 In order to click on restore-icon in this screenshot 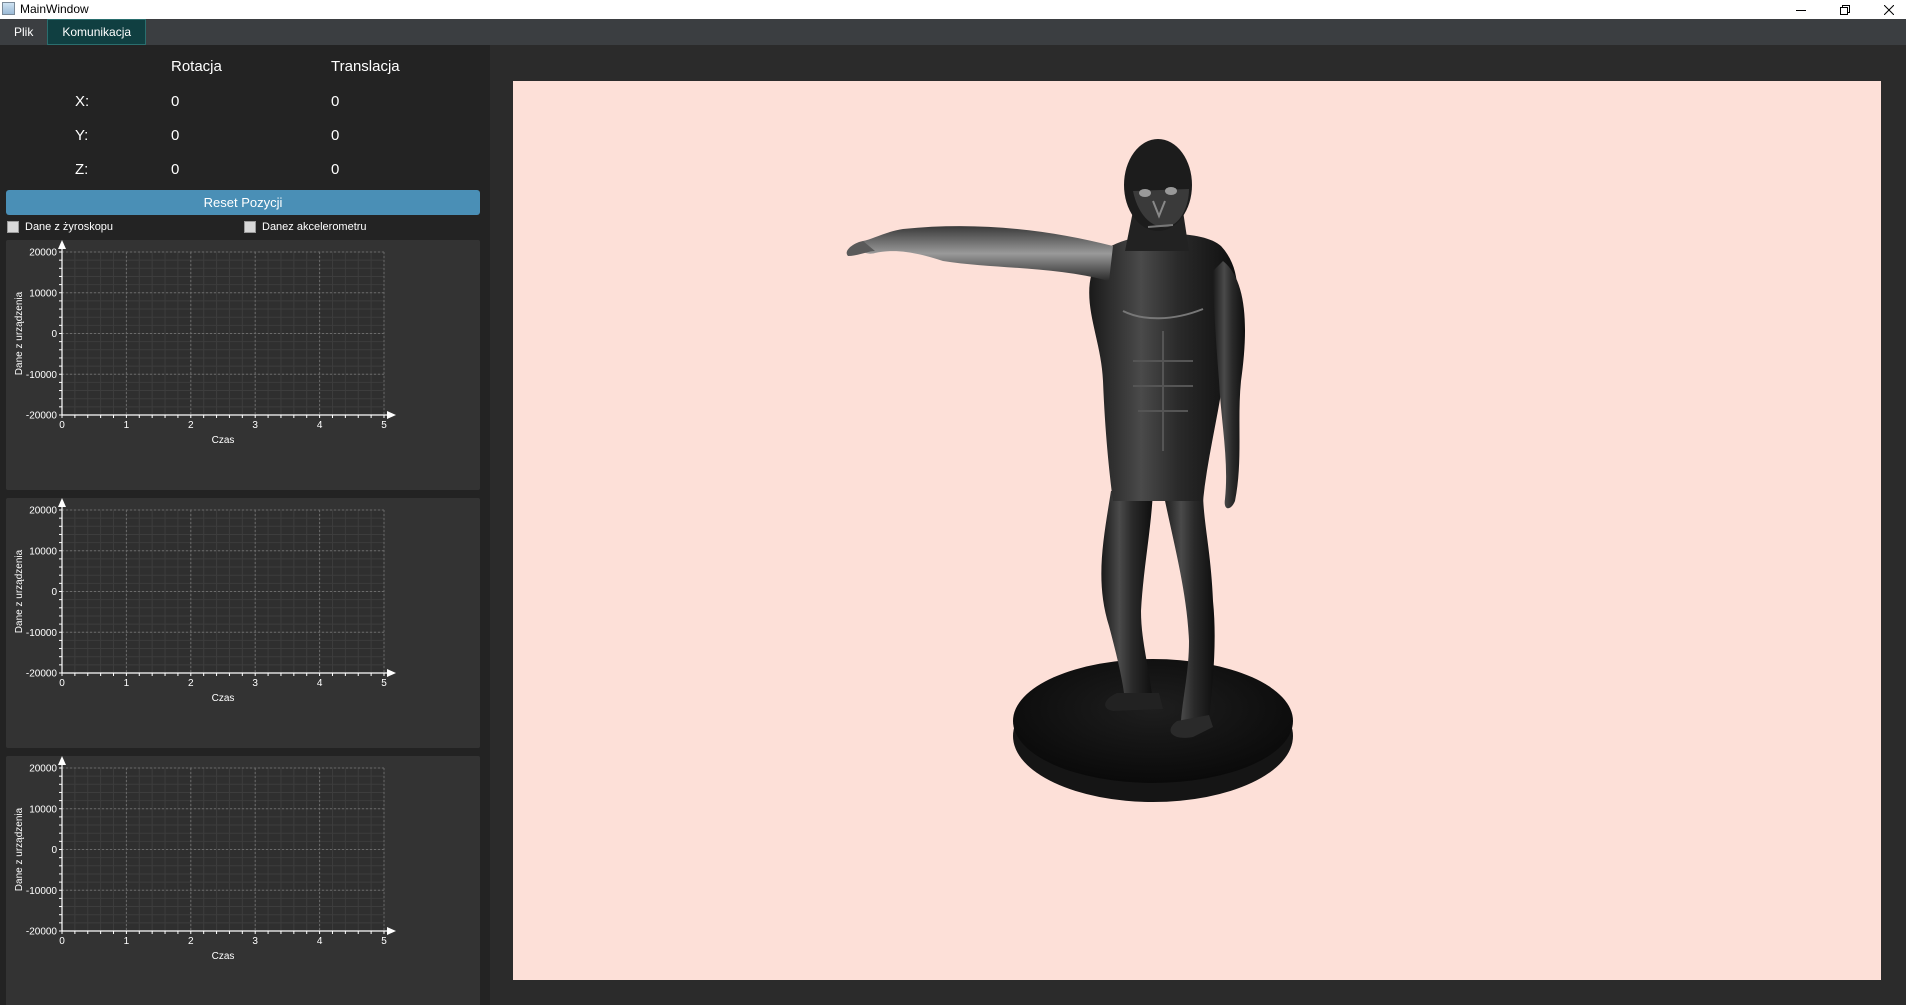, I will do `click(1845, 9)`.